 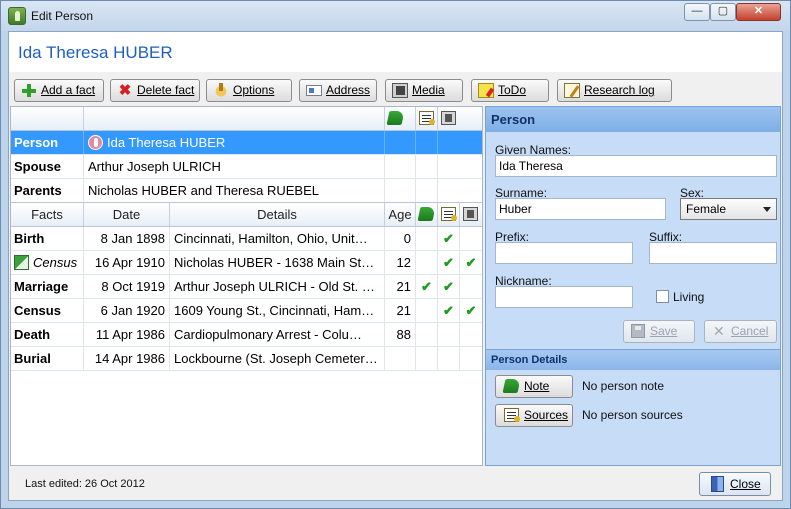 I want to click on research-log-button: Research log, so click(x=614, y=90).